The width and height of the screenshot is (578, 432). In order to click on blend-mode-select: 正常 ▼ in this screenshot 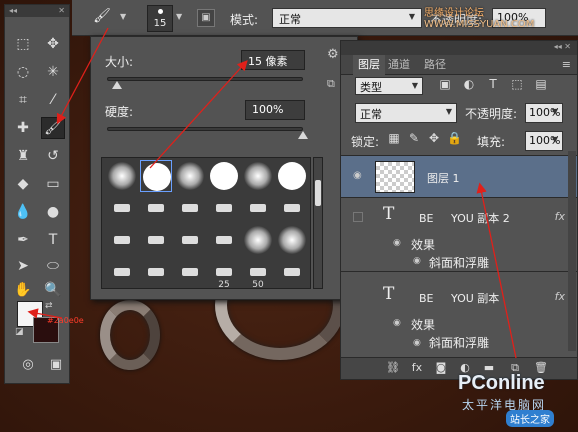, I will do `click(406, 113)`.